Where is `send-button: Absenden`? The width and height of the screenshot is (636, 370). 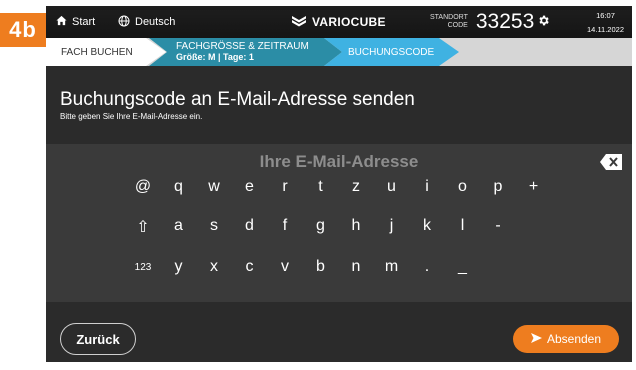
send-button: Absenden is located at coordinates (566, 339).